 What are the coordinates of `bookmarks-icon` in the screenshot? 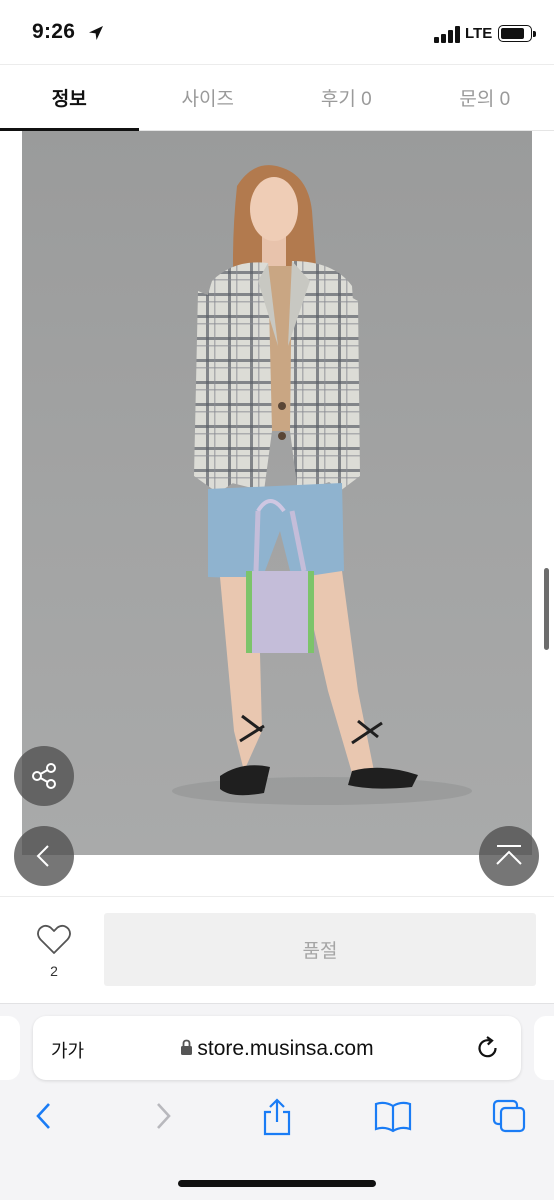 It's located at (393, 1116).